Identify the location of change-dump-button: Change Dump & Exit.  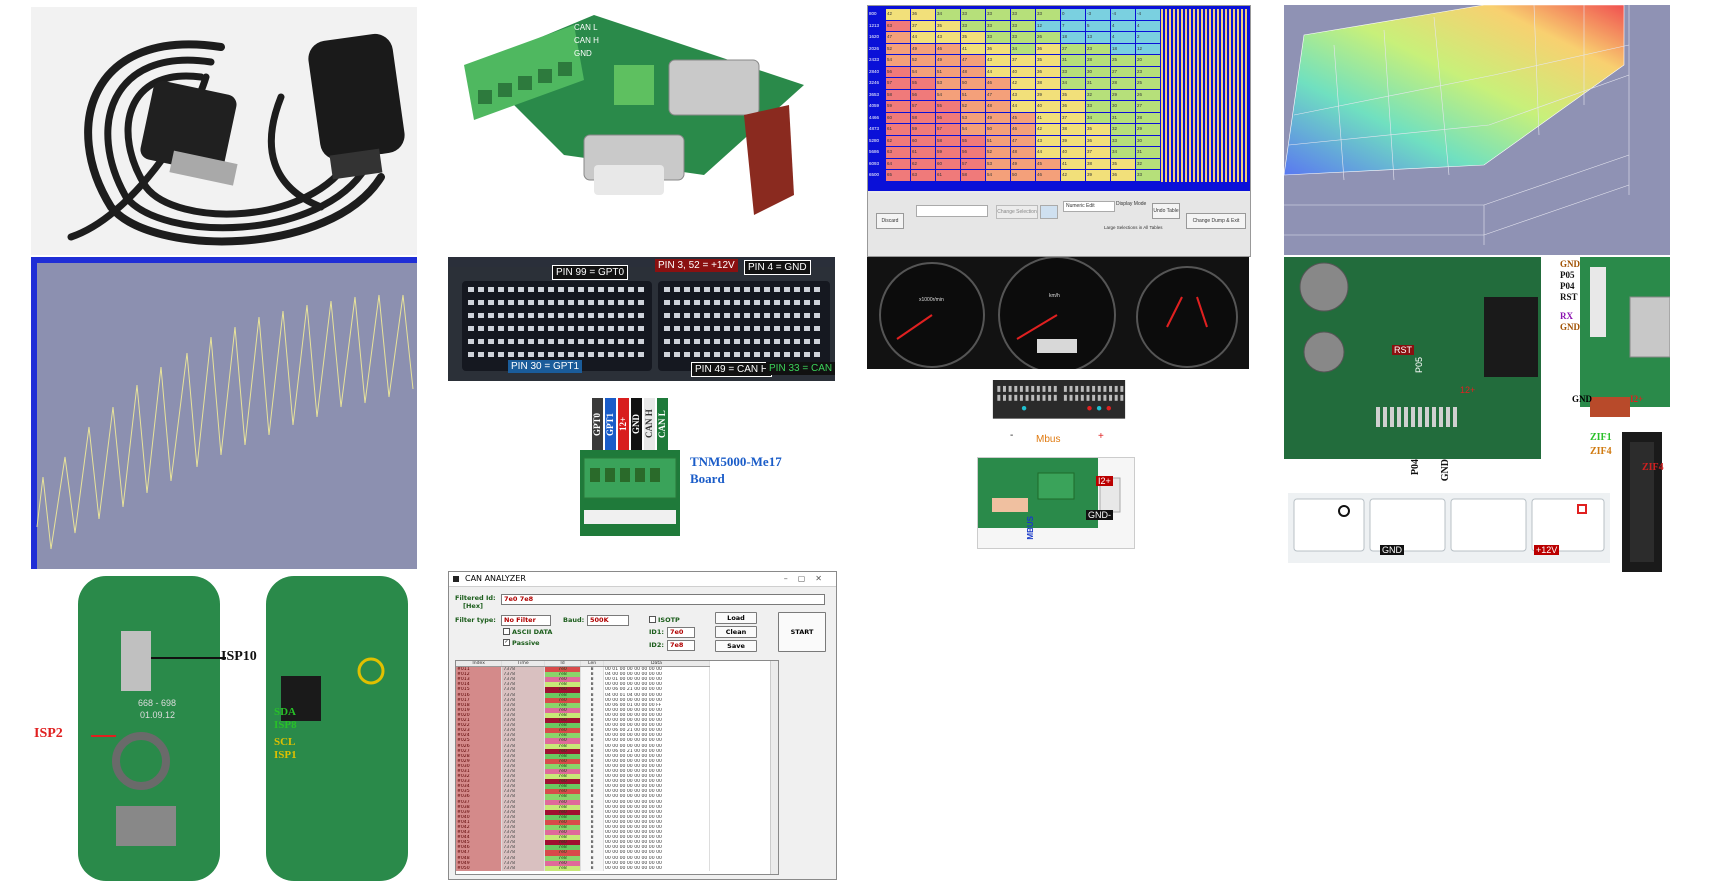
(1216, 221).